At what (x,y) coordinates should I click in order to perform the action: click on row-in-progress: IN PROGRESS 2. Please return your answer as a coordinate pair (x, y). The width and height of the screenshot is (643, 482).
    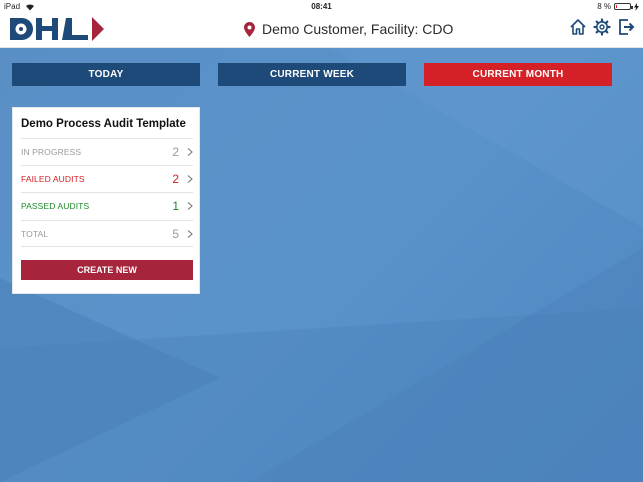
    Looking at the image, I should click on (107, 151).